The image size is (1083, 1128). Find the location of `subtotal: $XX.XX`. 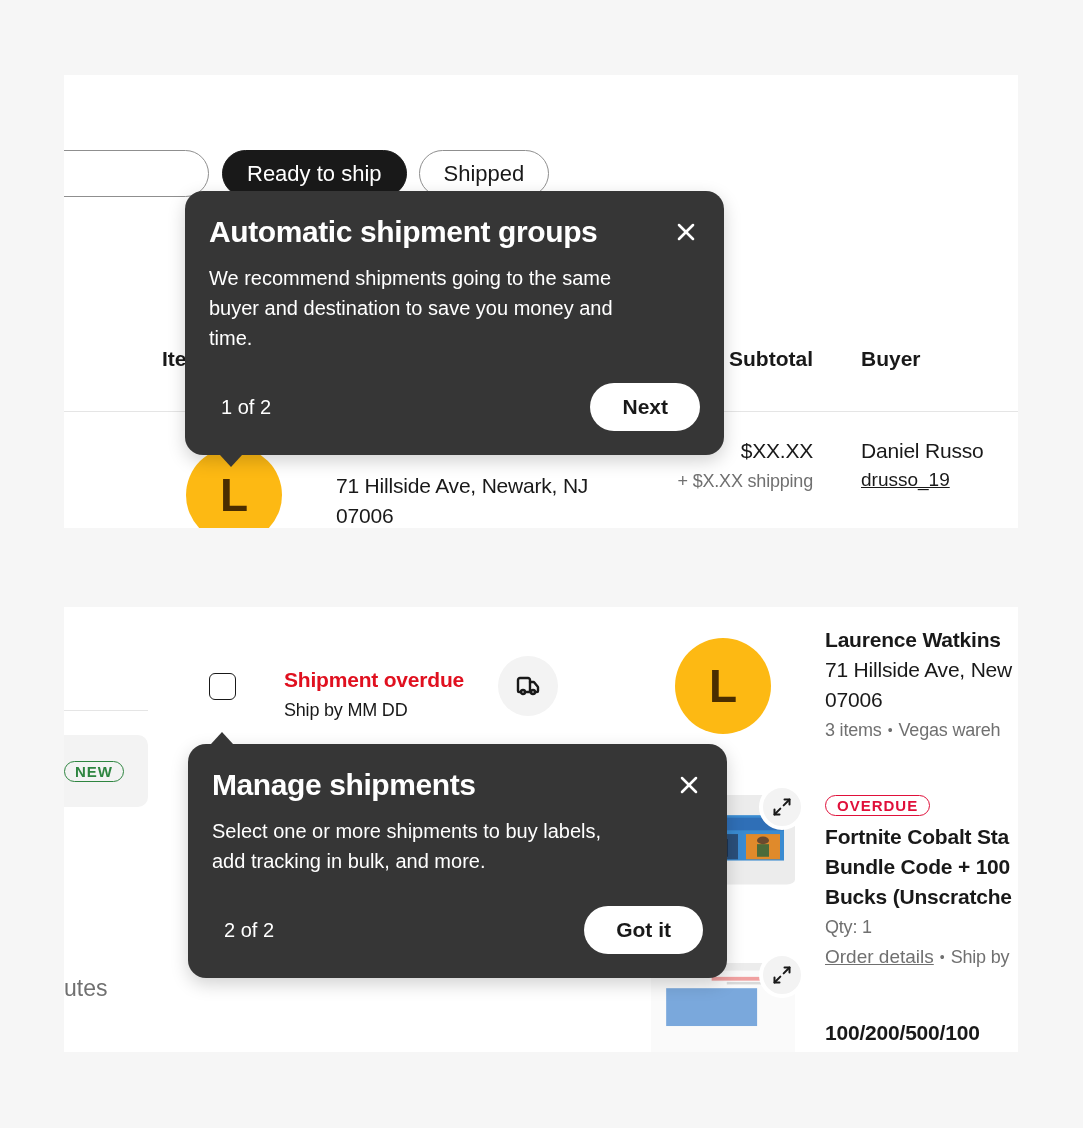

subtotal: $XX.XX is located at coordinates (776, 451).